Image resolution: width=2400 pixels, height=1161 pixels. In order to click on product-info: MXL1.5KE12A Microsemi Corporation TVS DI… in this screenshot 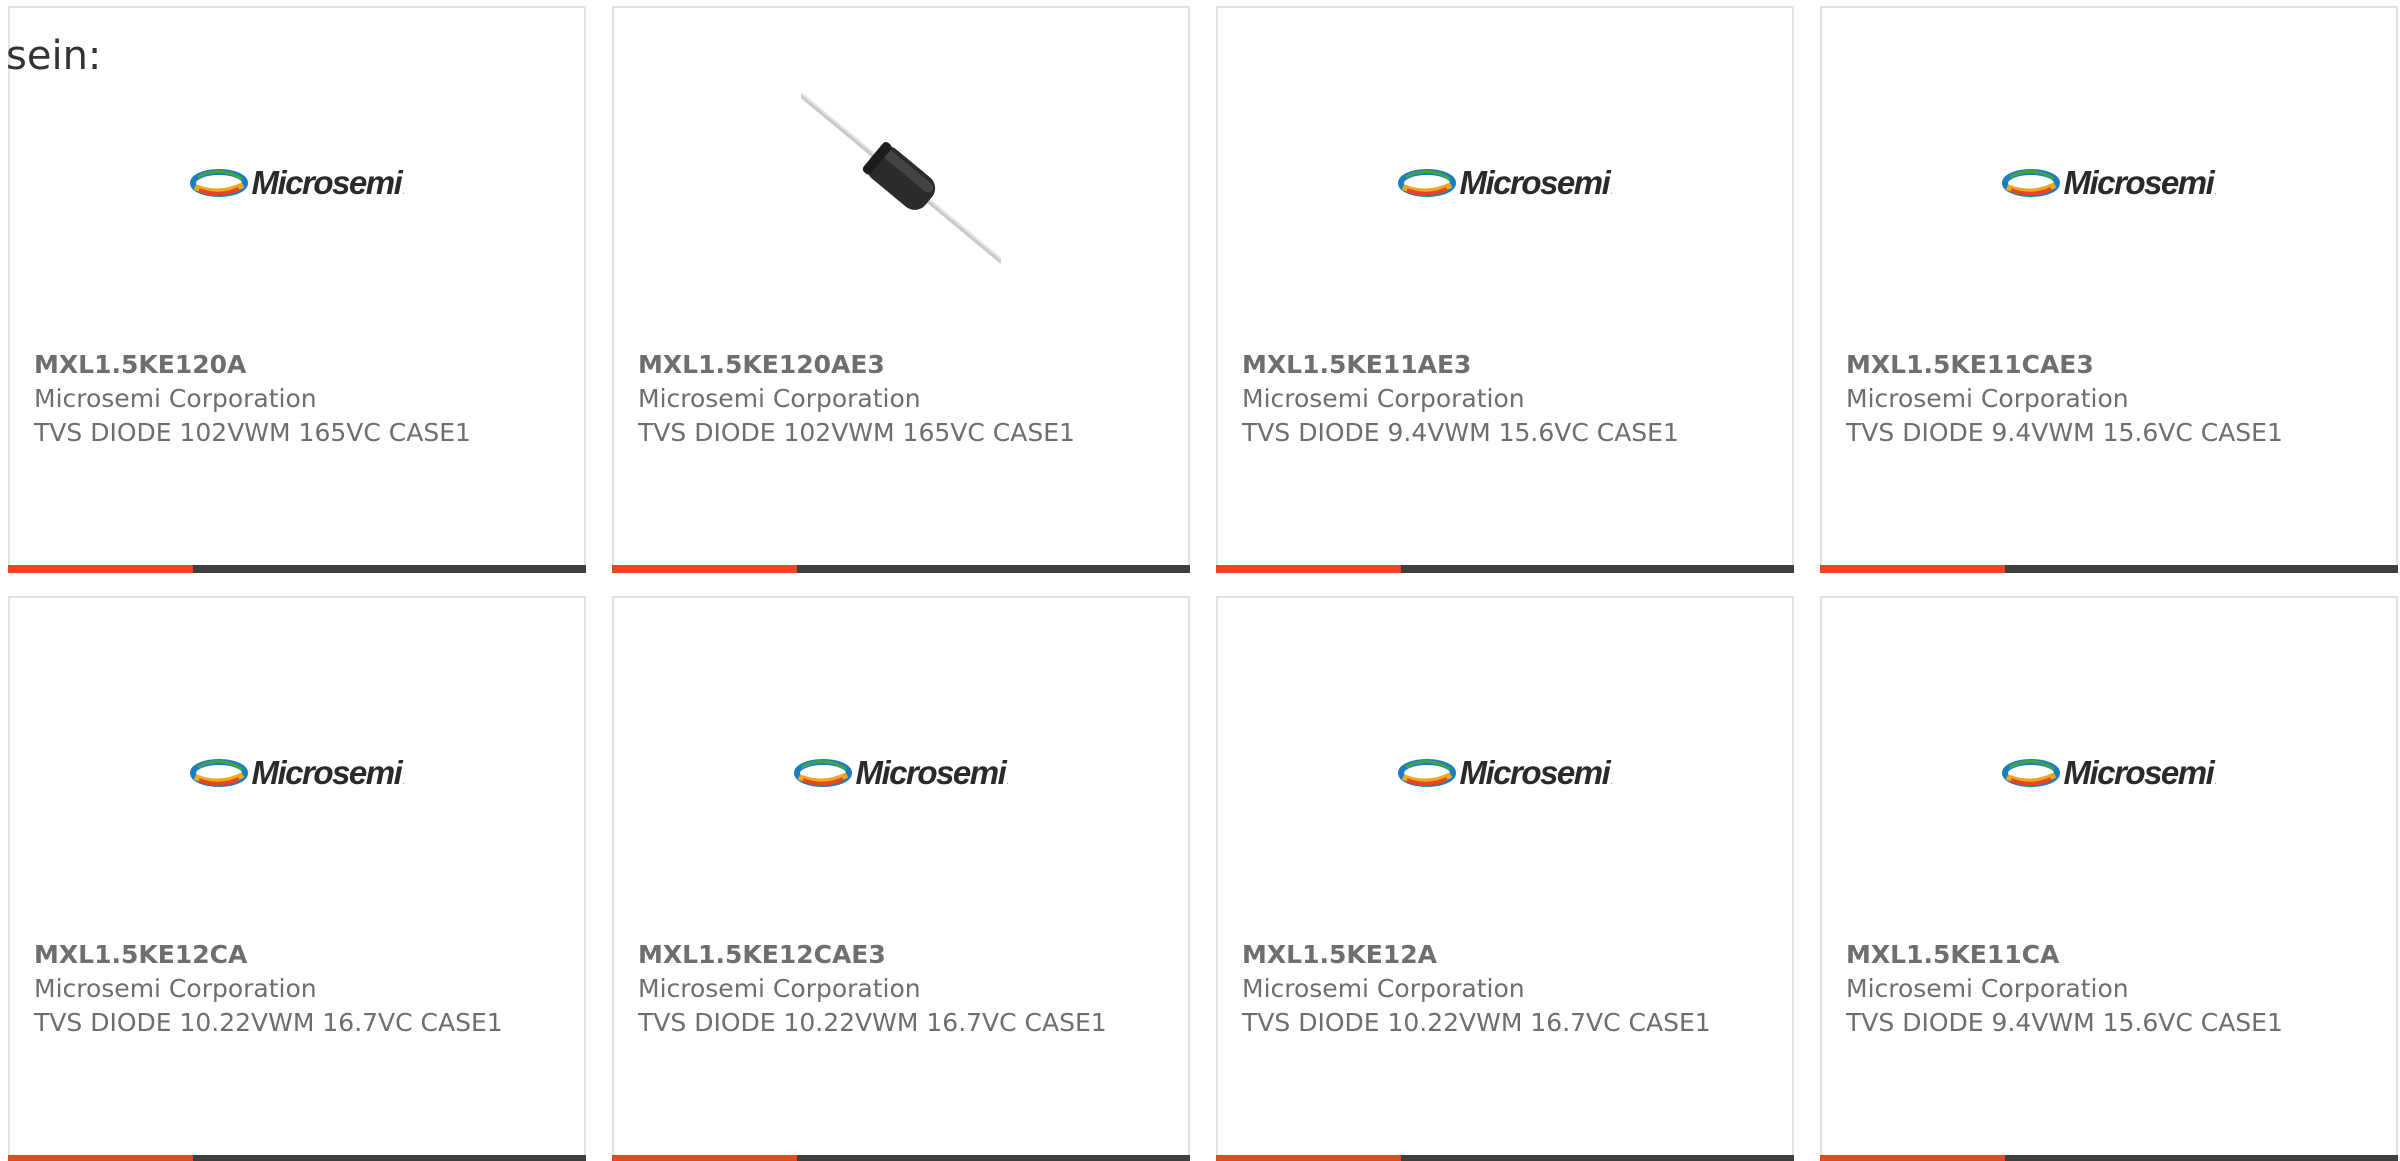, I will do `click(1507, 989)`.